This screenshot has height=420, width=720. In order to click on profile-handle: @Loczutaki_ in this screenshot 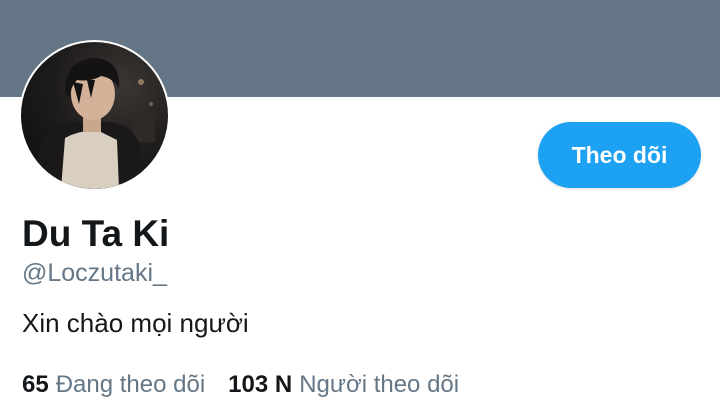, I will do `click(94, 273)`.